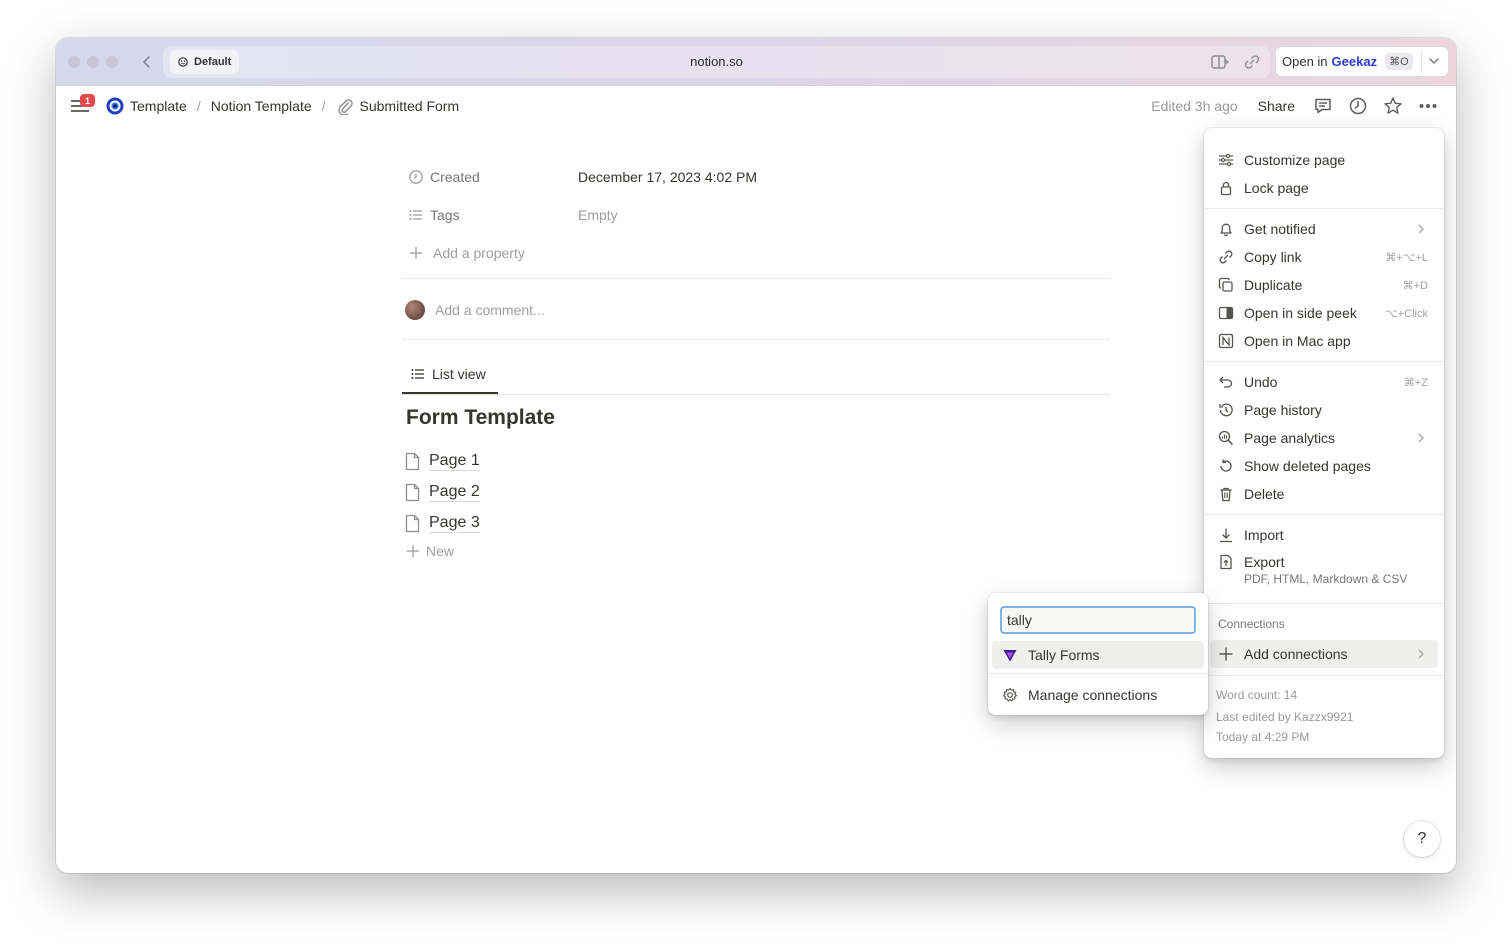  I want to click on menu-item-label: Customize page, so click(1295, 160).